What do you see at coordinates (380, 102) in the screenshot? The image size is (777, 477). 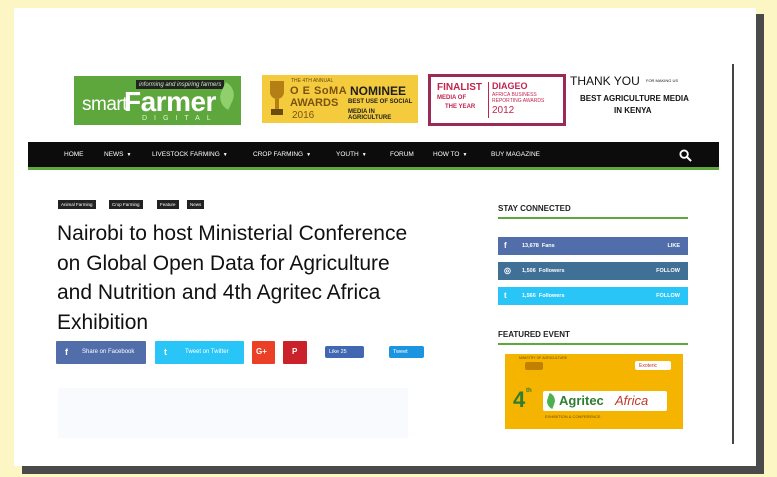 I see `soma-category-1: BEST USE OF SOCIAL` at bounding box center [380, 102].